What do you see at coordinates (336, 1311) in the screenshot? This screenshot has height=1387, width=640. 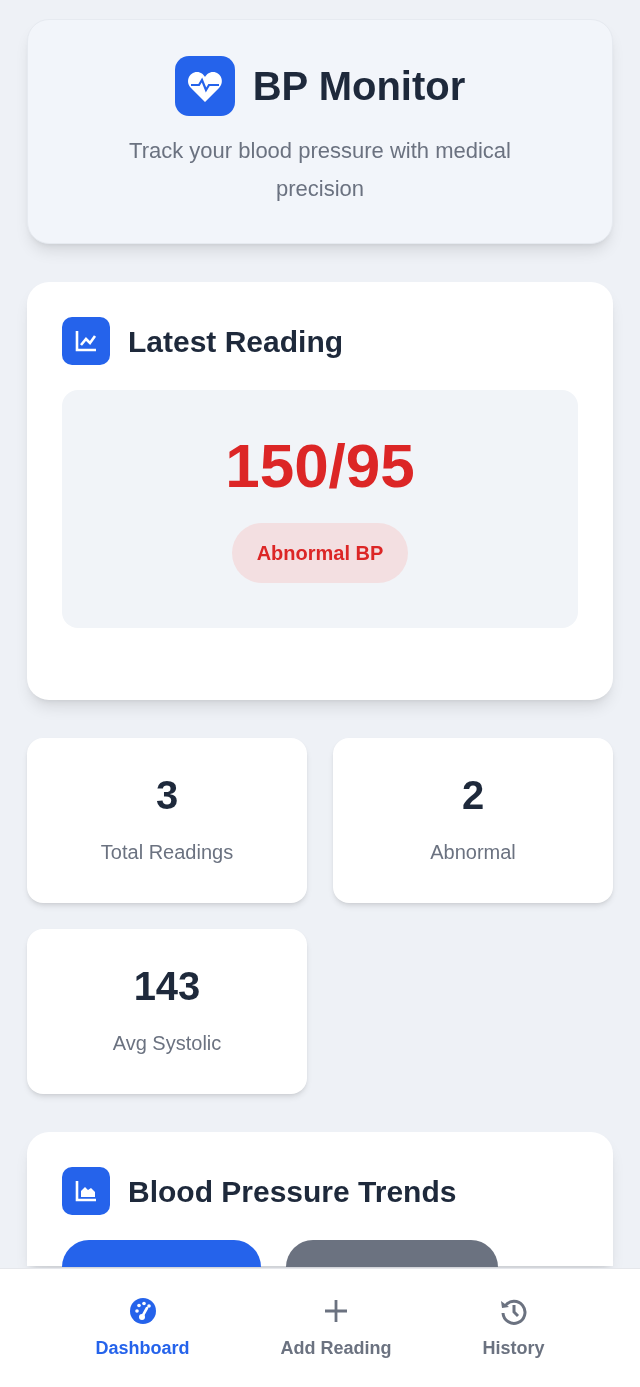 I see `plus-icon` at bounding box center [336, 1311].